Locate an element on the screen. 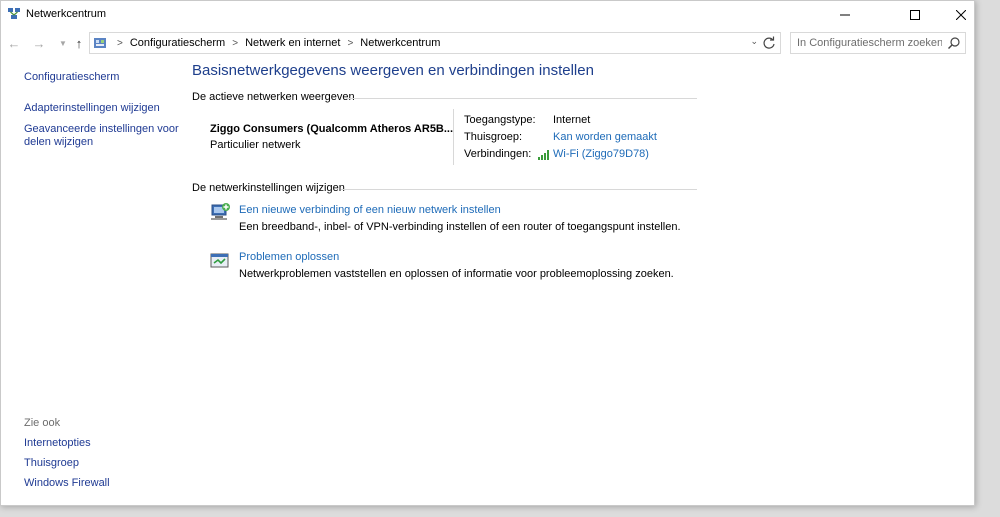 The image size is (1000, 517). wifi-signal-icon is located at coordinates (543, 154).